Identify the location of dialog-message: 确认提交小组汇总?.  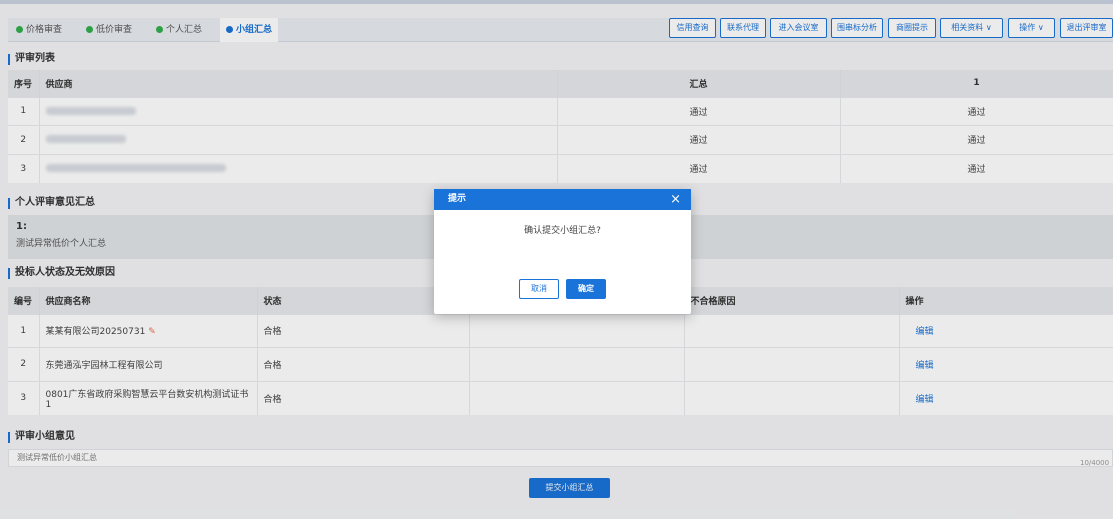
(562, 231).